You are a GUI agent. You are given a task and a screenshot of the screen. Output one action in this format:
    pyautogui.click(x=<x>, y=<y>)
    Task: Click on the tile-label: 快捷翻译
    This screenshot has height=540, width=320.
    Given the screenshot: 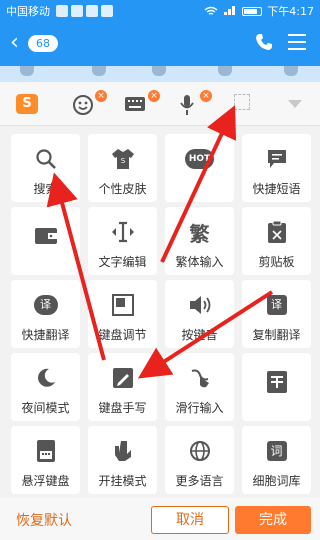 What is the action you would take?
    pyautogui.click(x=45, y=335)
    